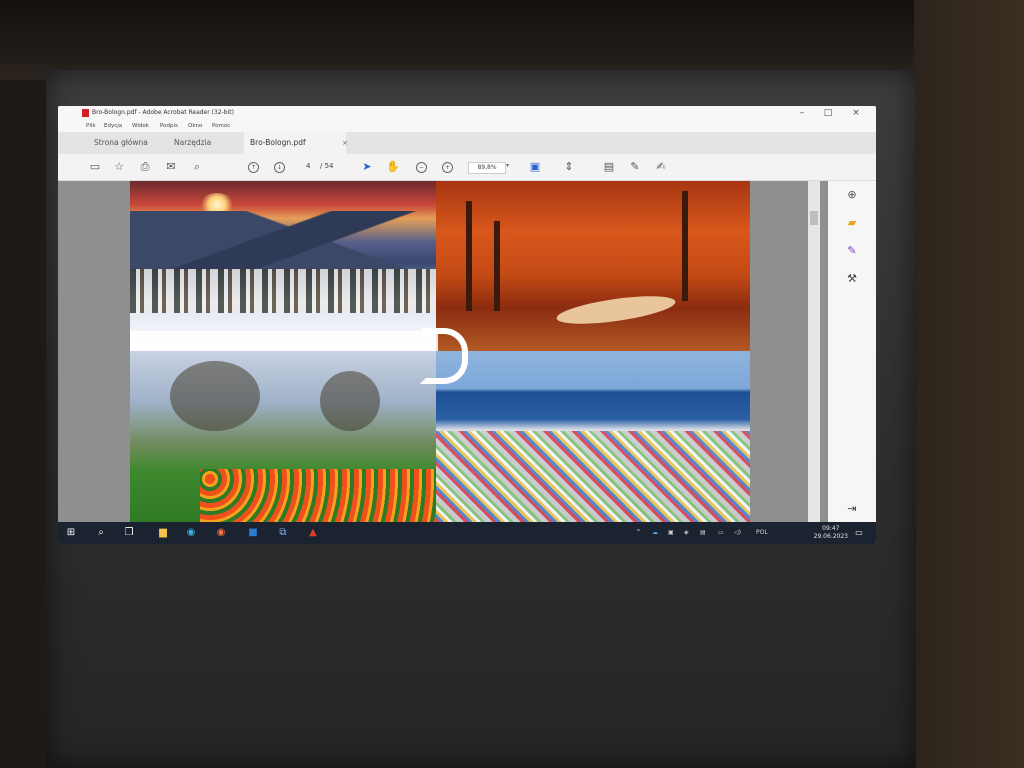  Describe the element at coordinates (638, 532) in the screenshot. I see `tray-chevron-icon: ^` at that location.